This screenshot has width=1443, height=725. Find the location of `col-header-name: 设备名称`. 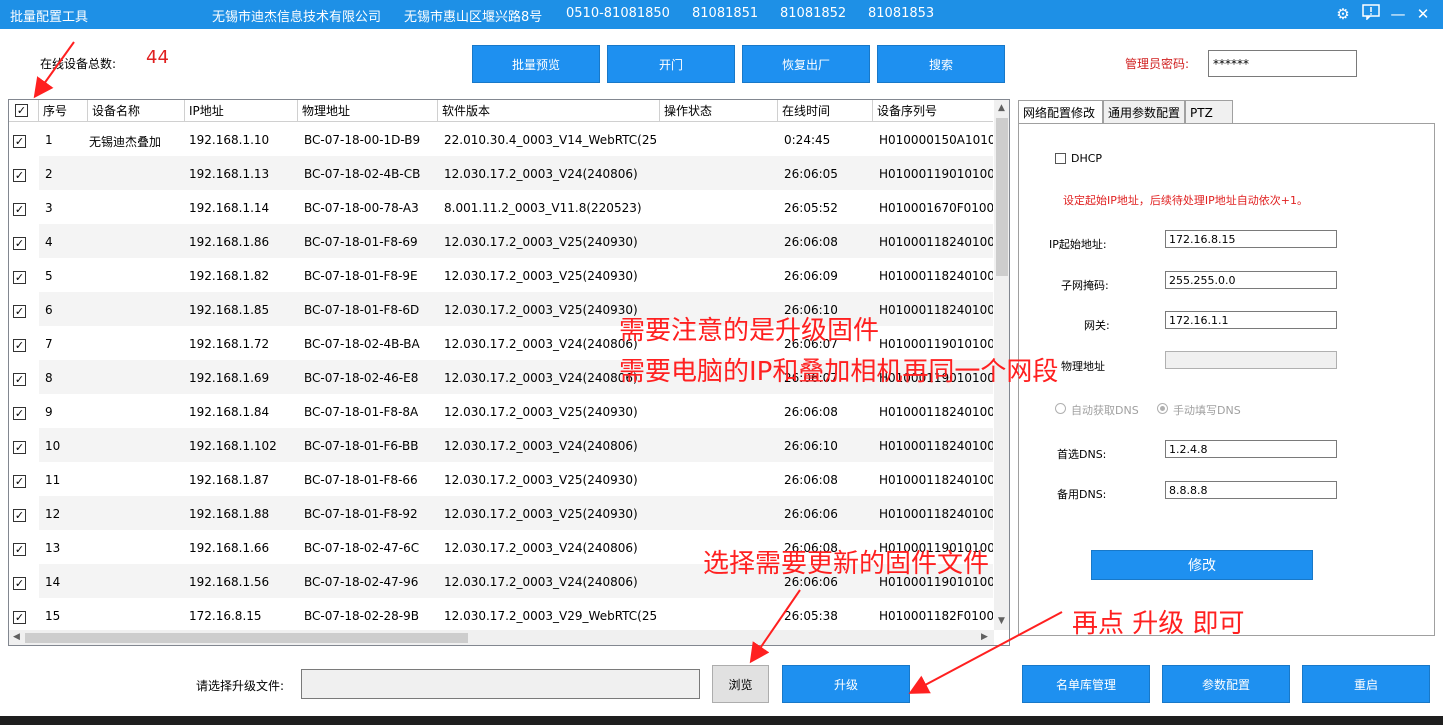

col-header-name: 设备名称 is located at coordinates (136, 111).